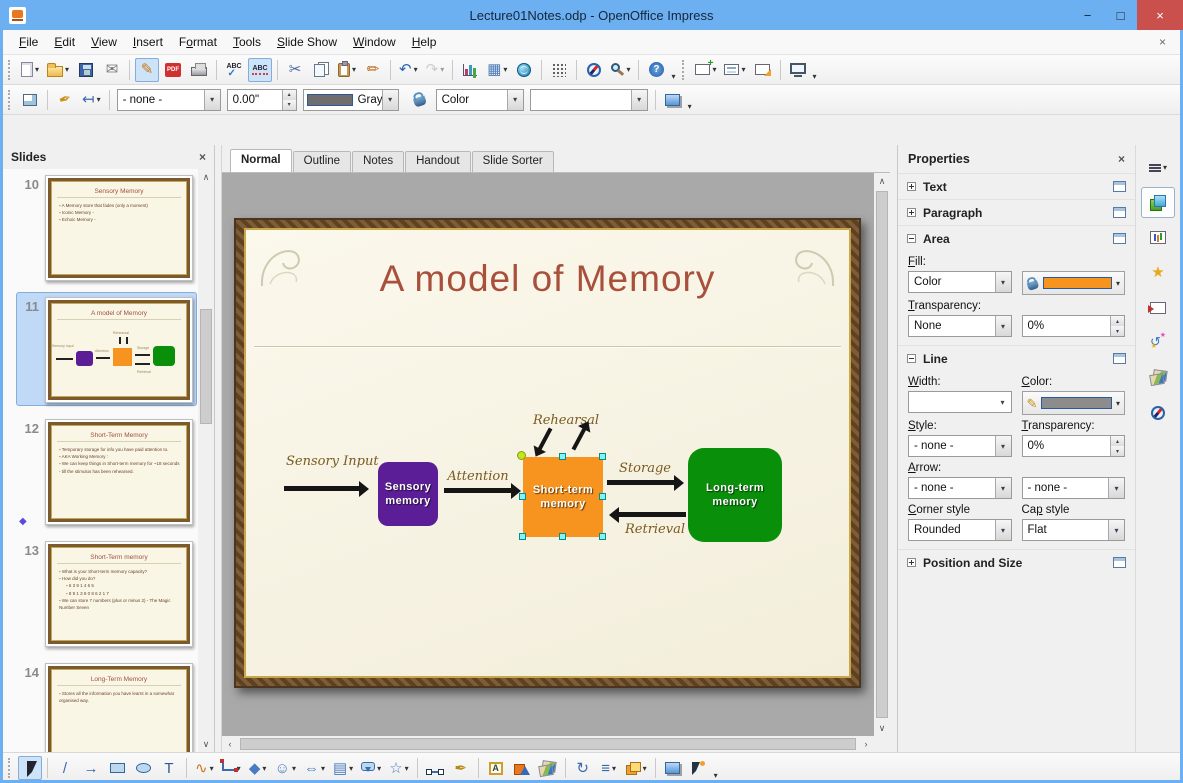 Image resolution: width=1183 pixels, height=783 pixels. What do you see at coordinates (289, 104) in the screenshot?
I see `line-width-down-icon: ▾` at bounding box center [289, 104].